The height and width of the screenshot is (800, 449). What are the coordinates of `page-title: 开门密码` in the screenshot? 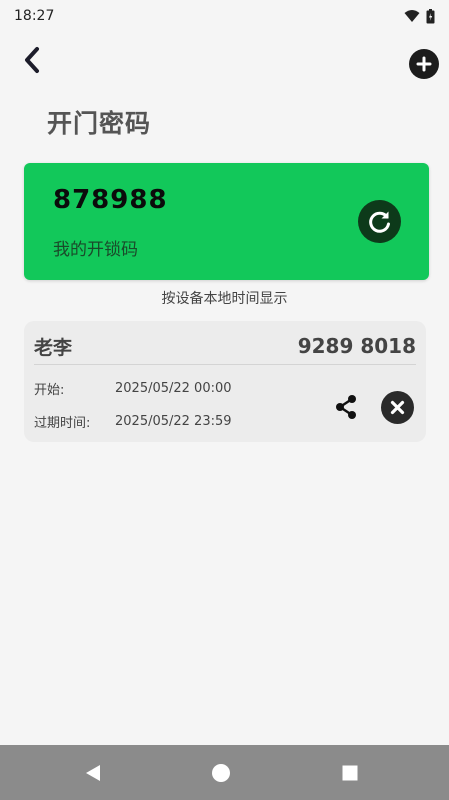 It's located at (99, 123).